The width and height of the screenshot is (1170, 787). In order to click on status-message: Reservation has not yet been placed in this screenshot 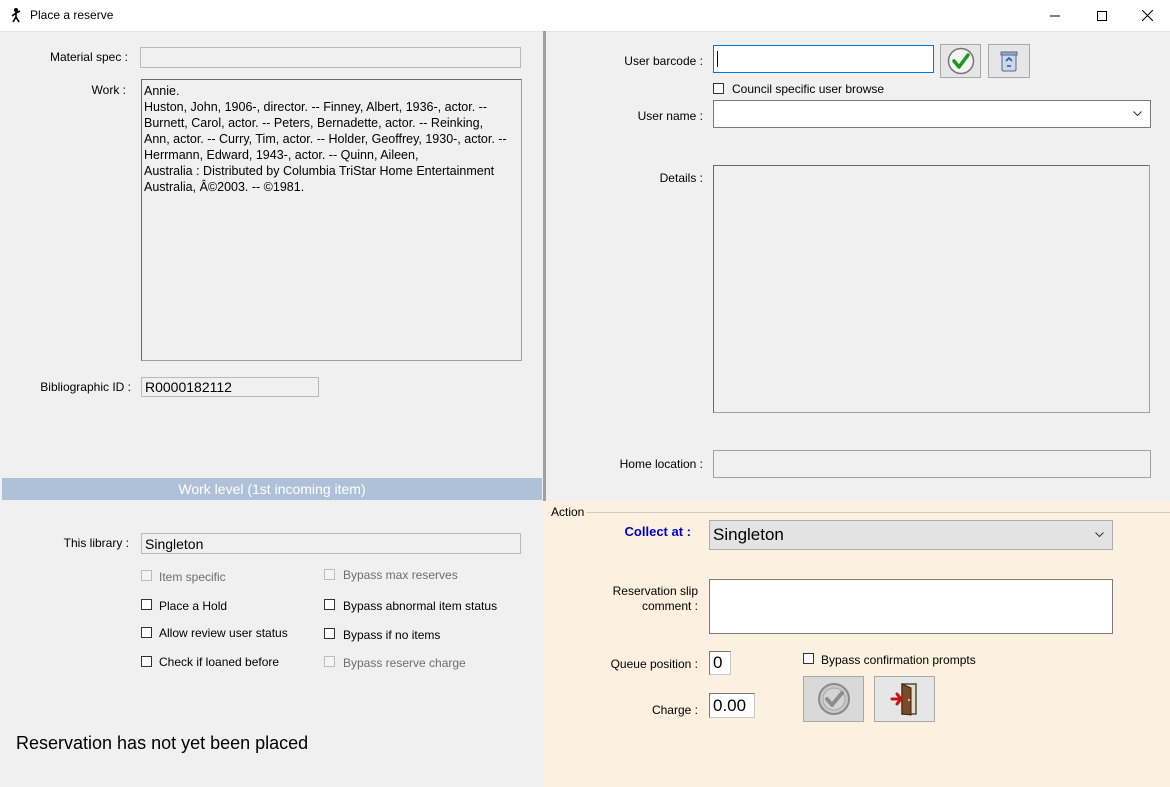, I will do `click(162, 743)`.